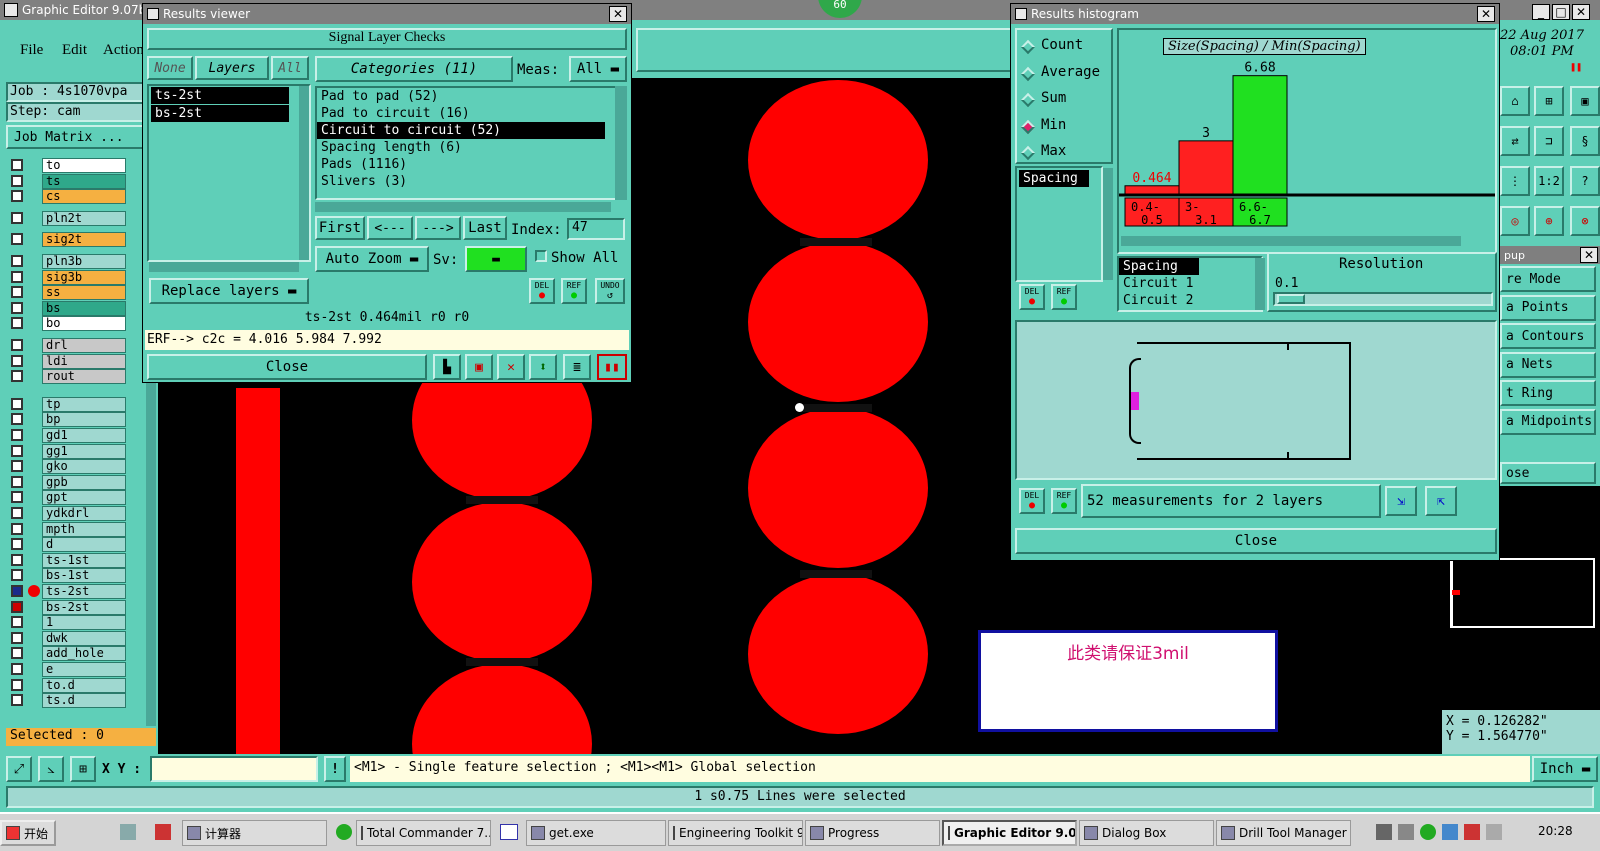  I want to click on close-icon: ✕, so click(1581, 12).